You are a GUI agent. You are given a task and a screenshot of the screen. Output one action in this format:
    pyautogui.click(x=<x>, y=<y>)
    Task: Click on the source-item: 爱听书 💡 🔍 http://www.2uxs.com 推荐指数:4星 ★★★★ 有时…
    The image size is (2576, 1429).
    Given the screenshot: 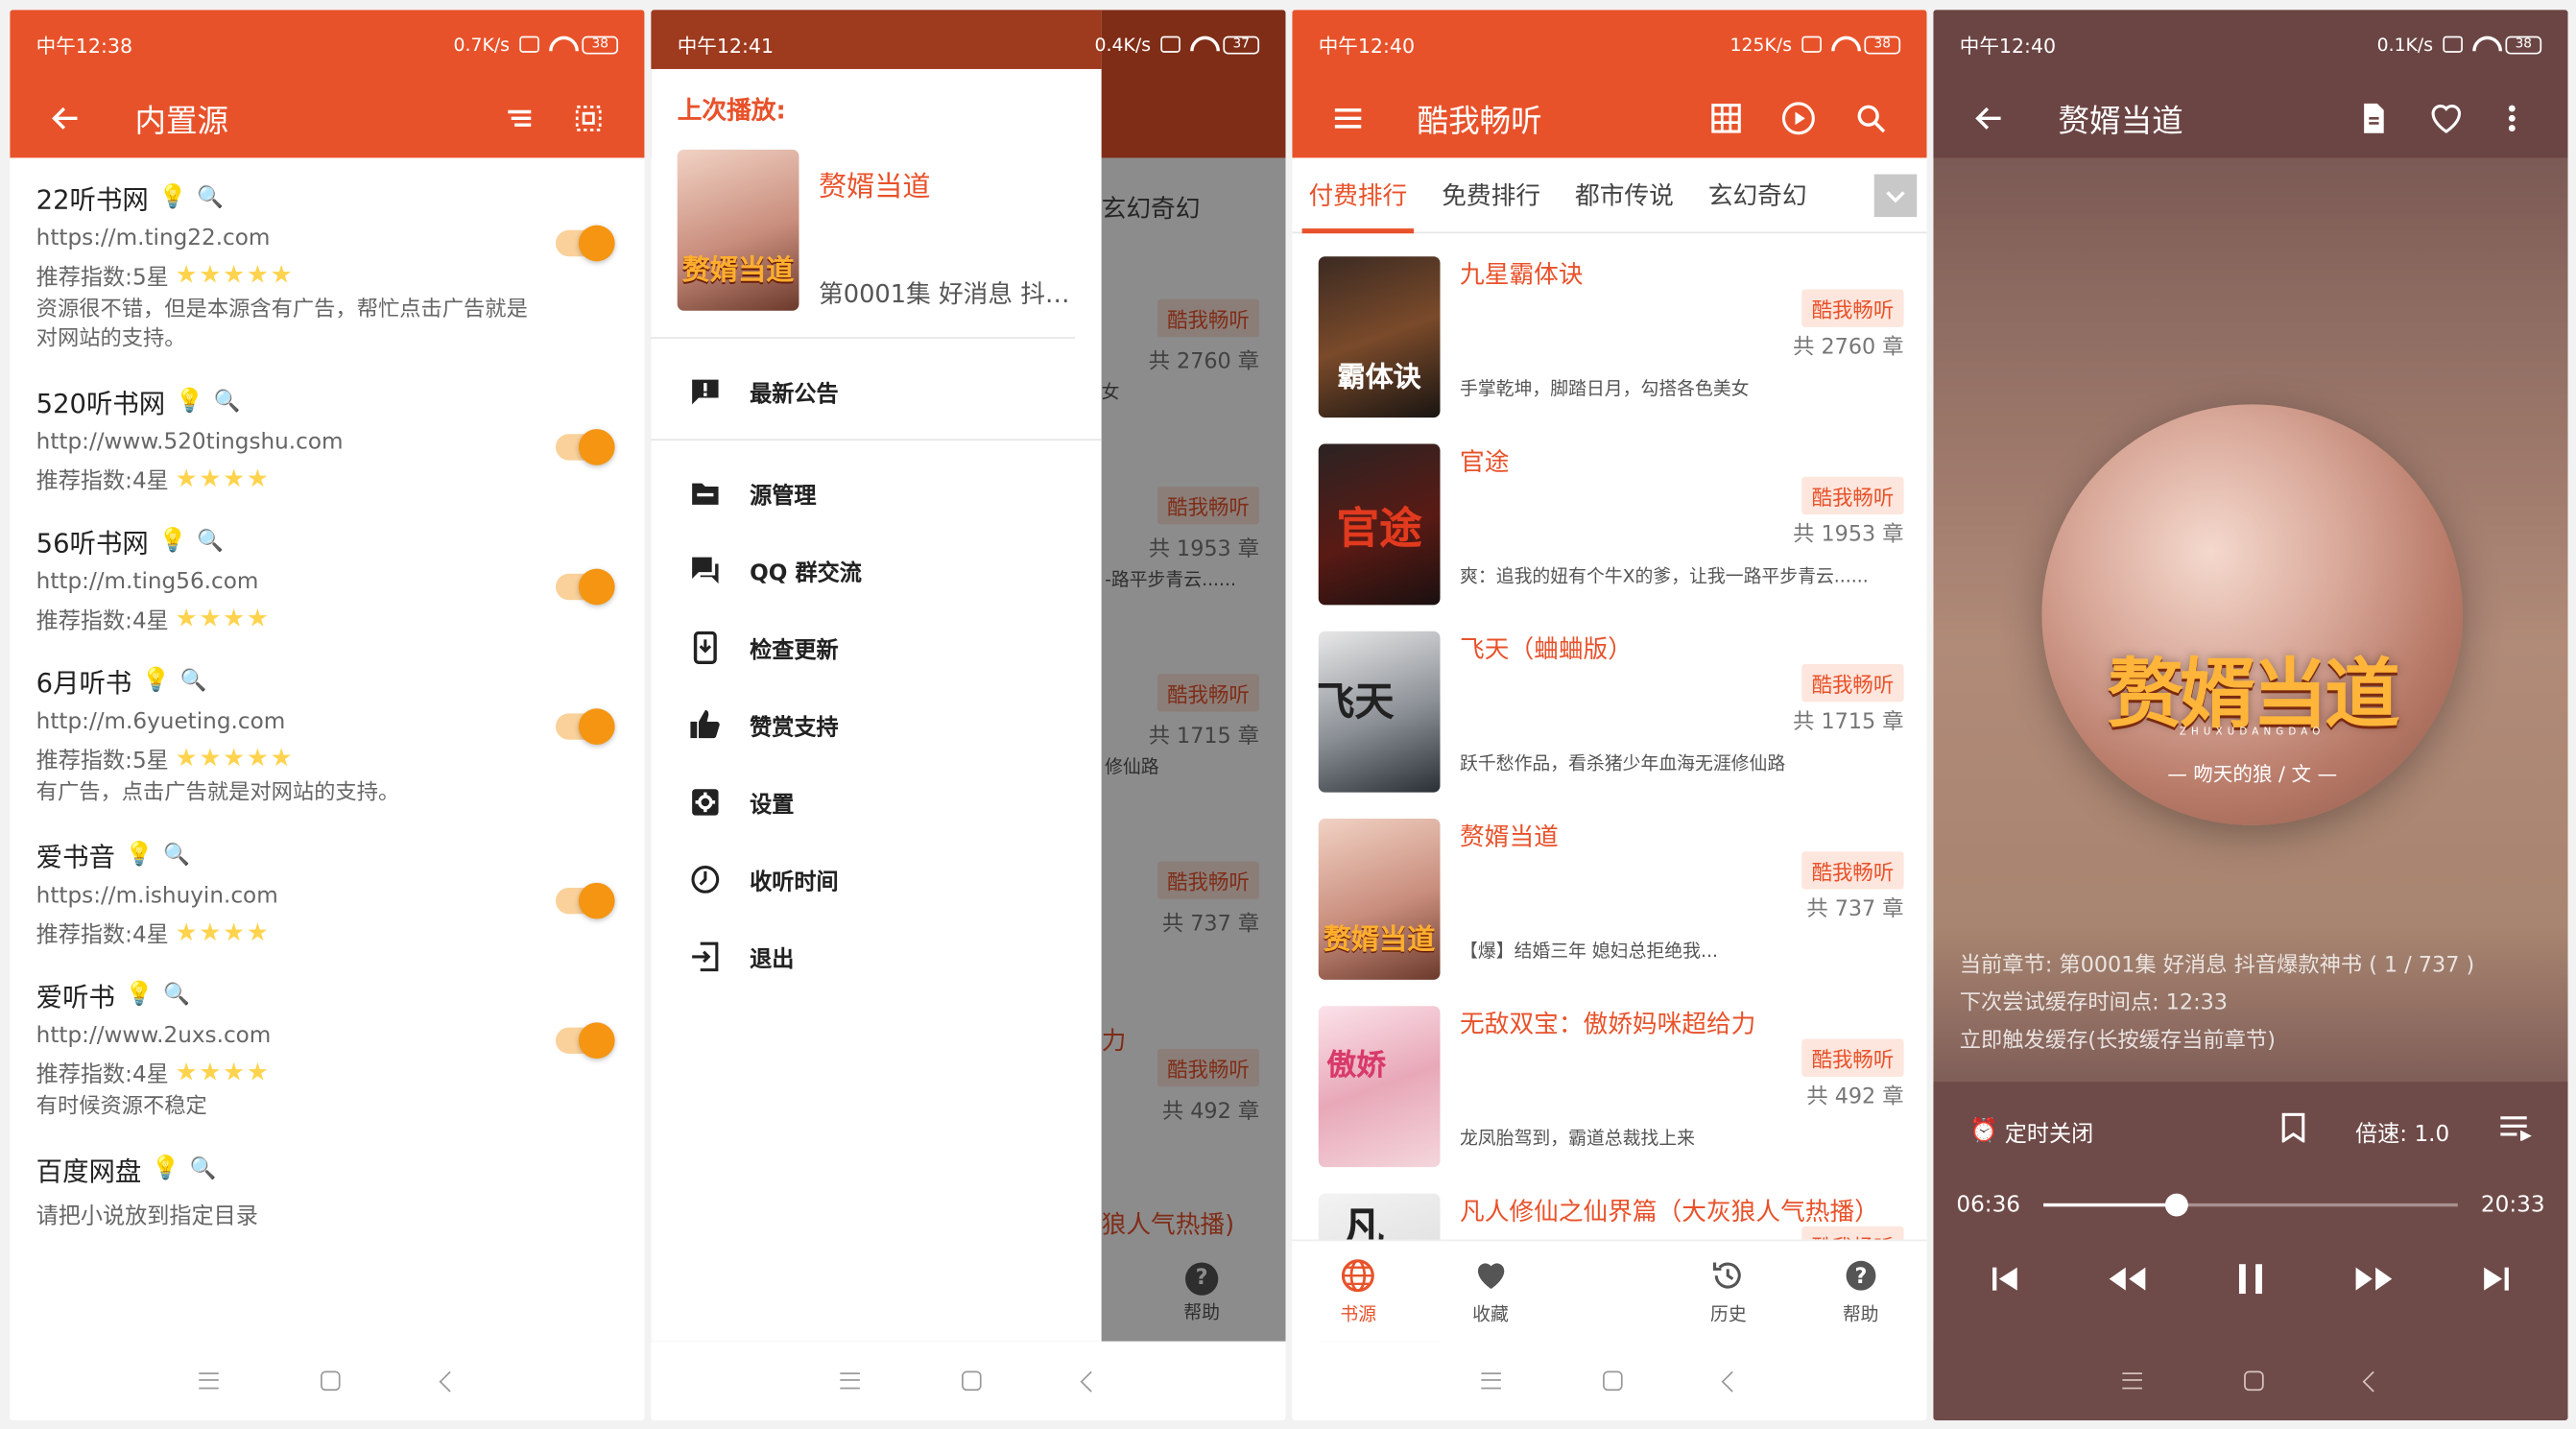 What is the action you would take?
    pyautogui.click(x=327, y=1049)
    